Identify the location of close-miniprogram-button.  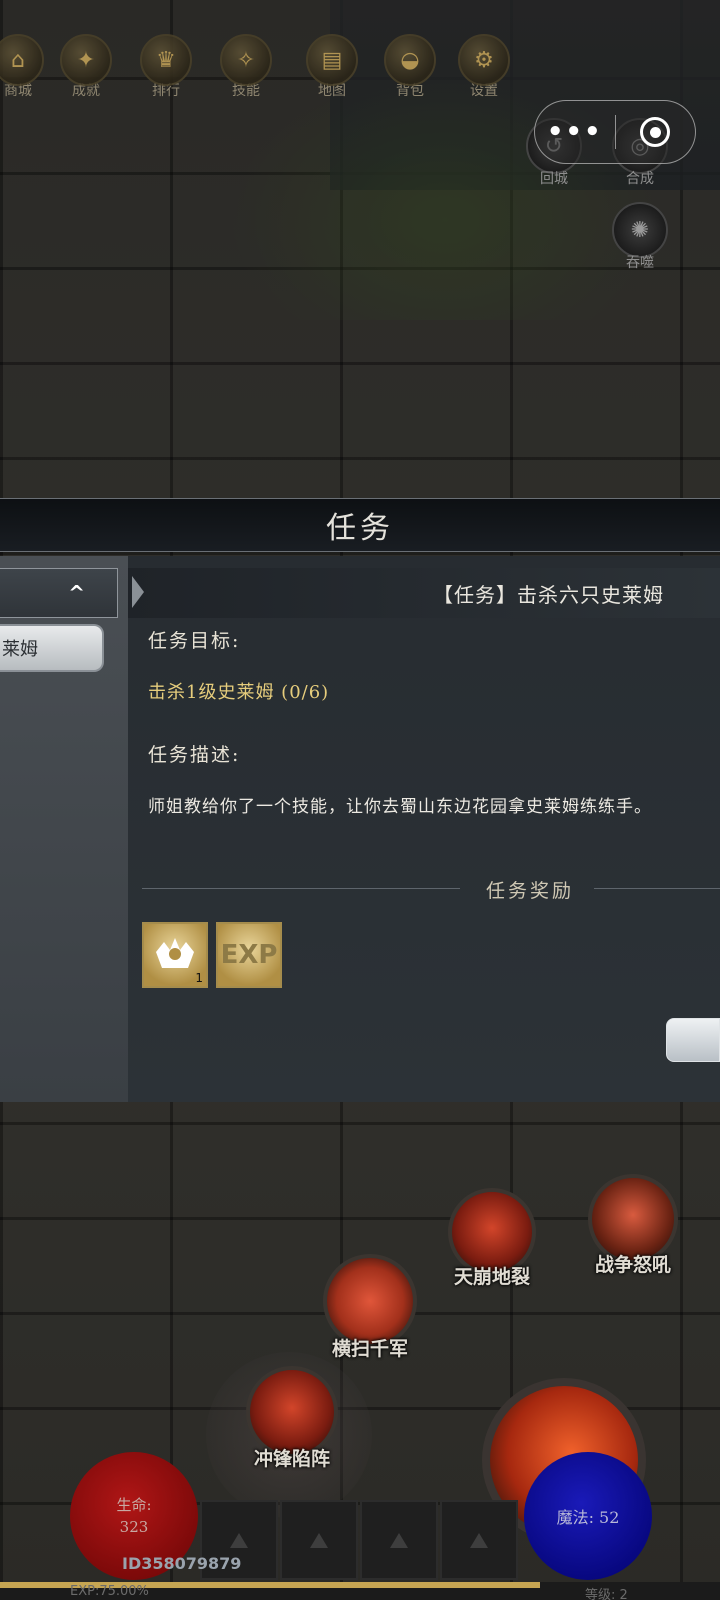
(656, 132).